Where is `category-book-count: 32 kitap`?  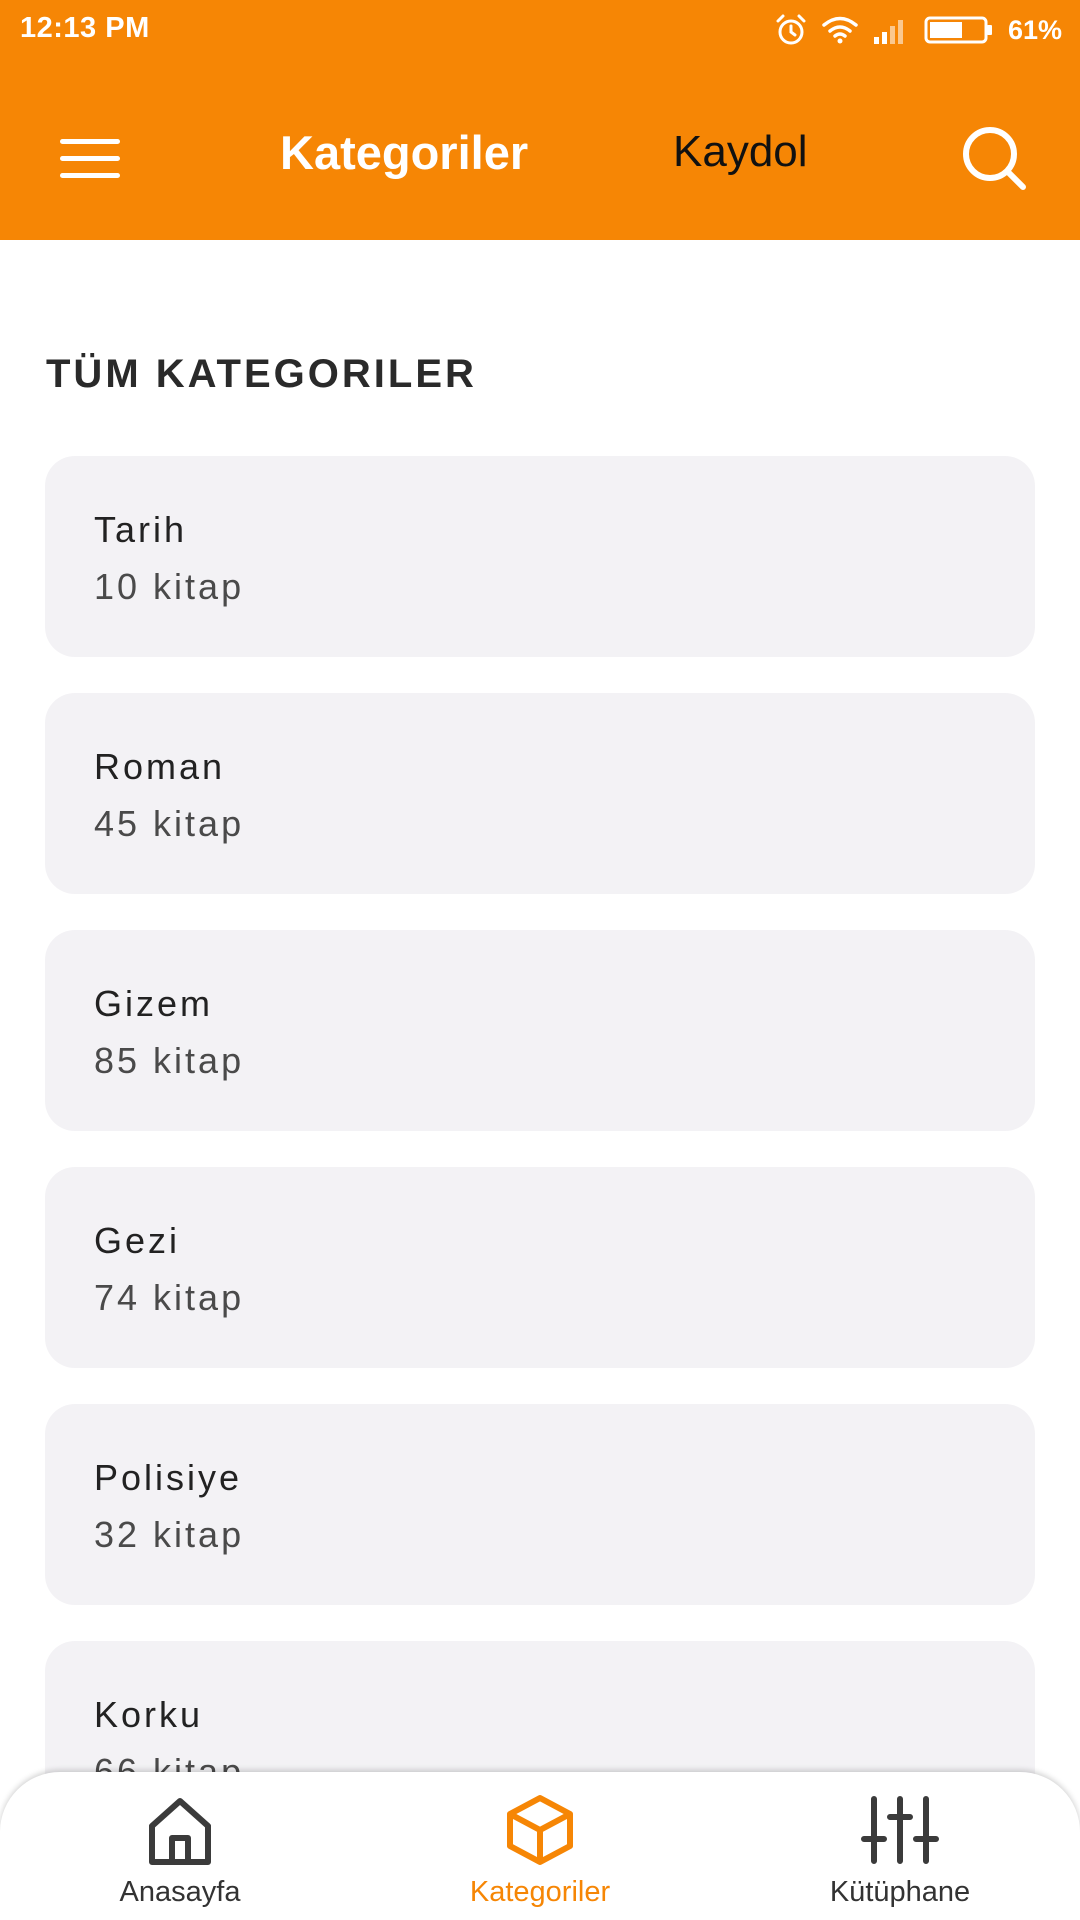 category-book-count: 32 kitap is located at coordinates (169, 1534).